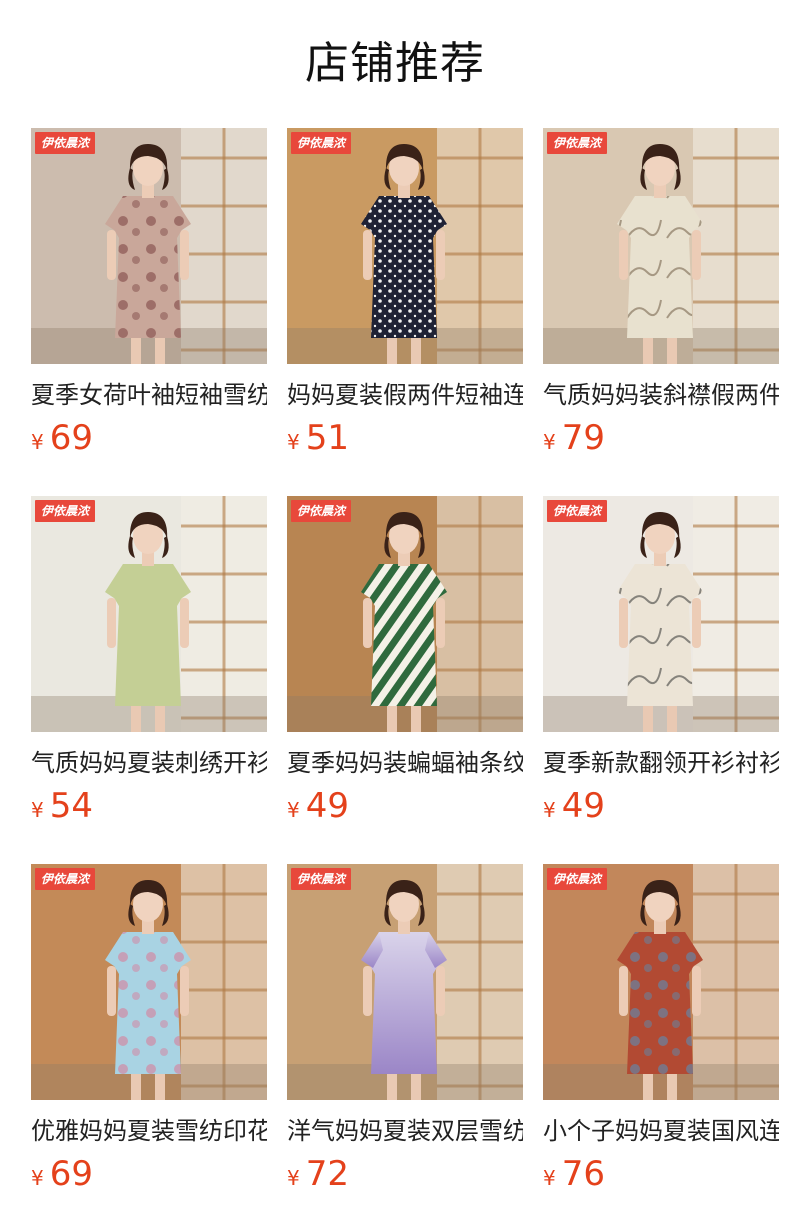  I want to click on product-title: 气质妈妈装斜襟假两件, so click(661, 395).